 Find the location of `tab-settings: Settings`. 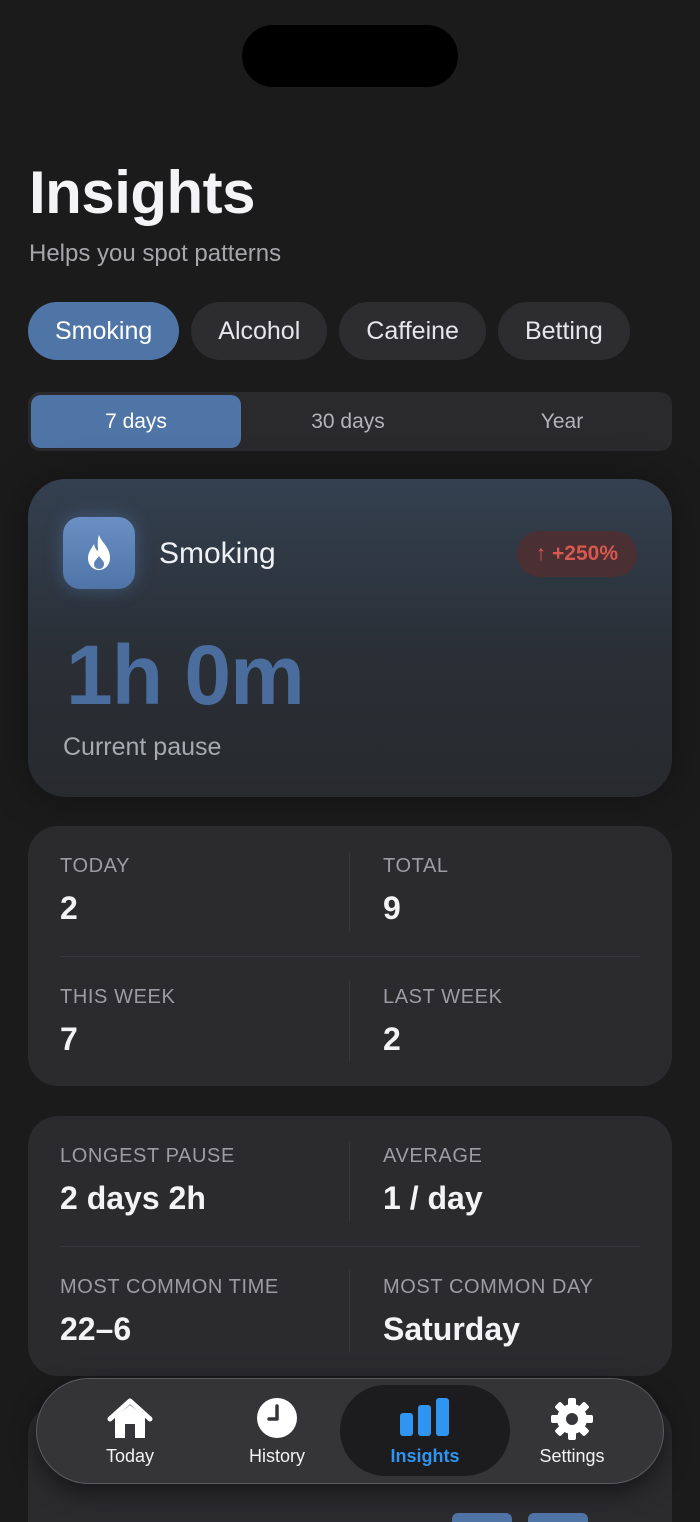

tab-settings: Settings is located at coordinates (572, 1430).